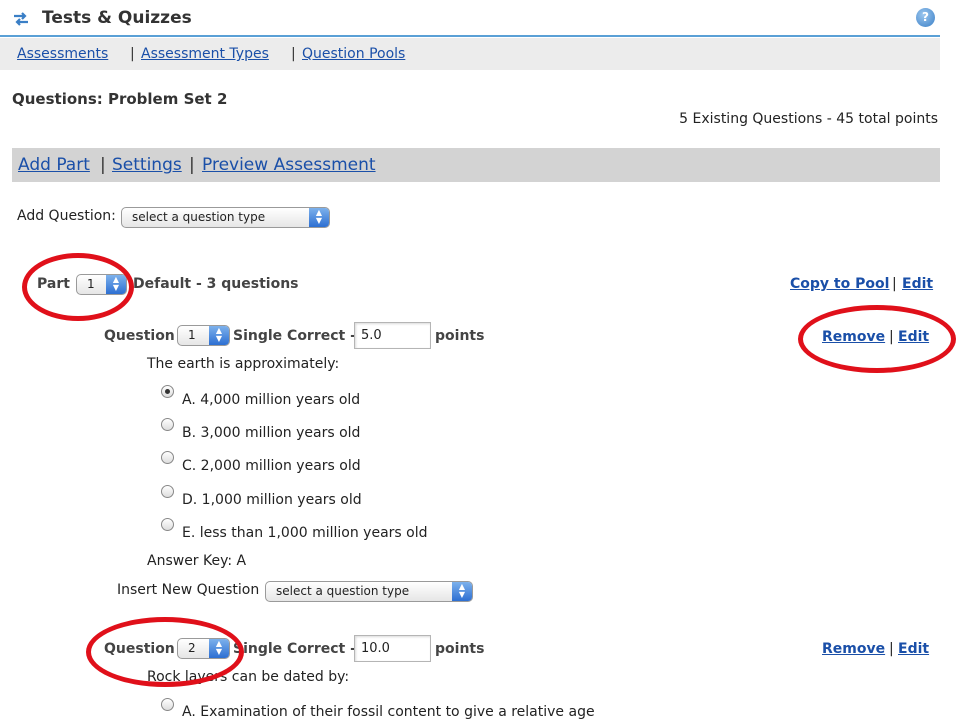 The width and height of the screenshot is (960, 720). I want to click on choice-text: A. 4,000 million years old, so click(271, 400).